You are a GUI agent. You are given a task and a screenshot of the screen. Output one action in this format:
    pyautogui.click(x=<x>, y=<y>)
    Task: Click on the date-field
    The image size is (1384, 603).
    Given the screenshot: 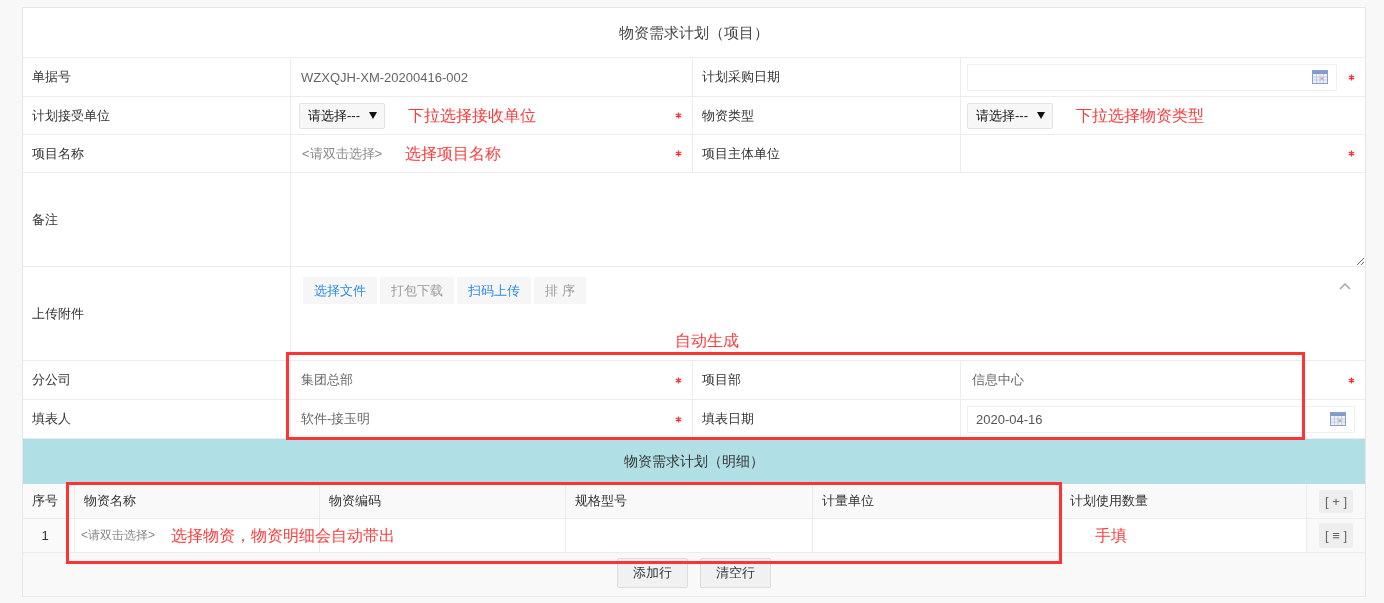 What is the action you would take?
    pyautogui.click(x=1152, y=77)
    